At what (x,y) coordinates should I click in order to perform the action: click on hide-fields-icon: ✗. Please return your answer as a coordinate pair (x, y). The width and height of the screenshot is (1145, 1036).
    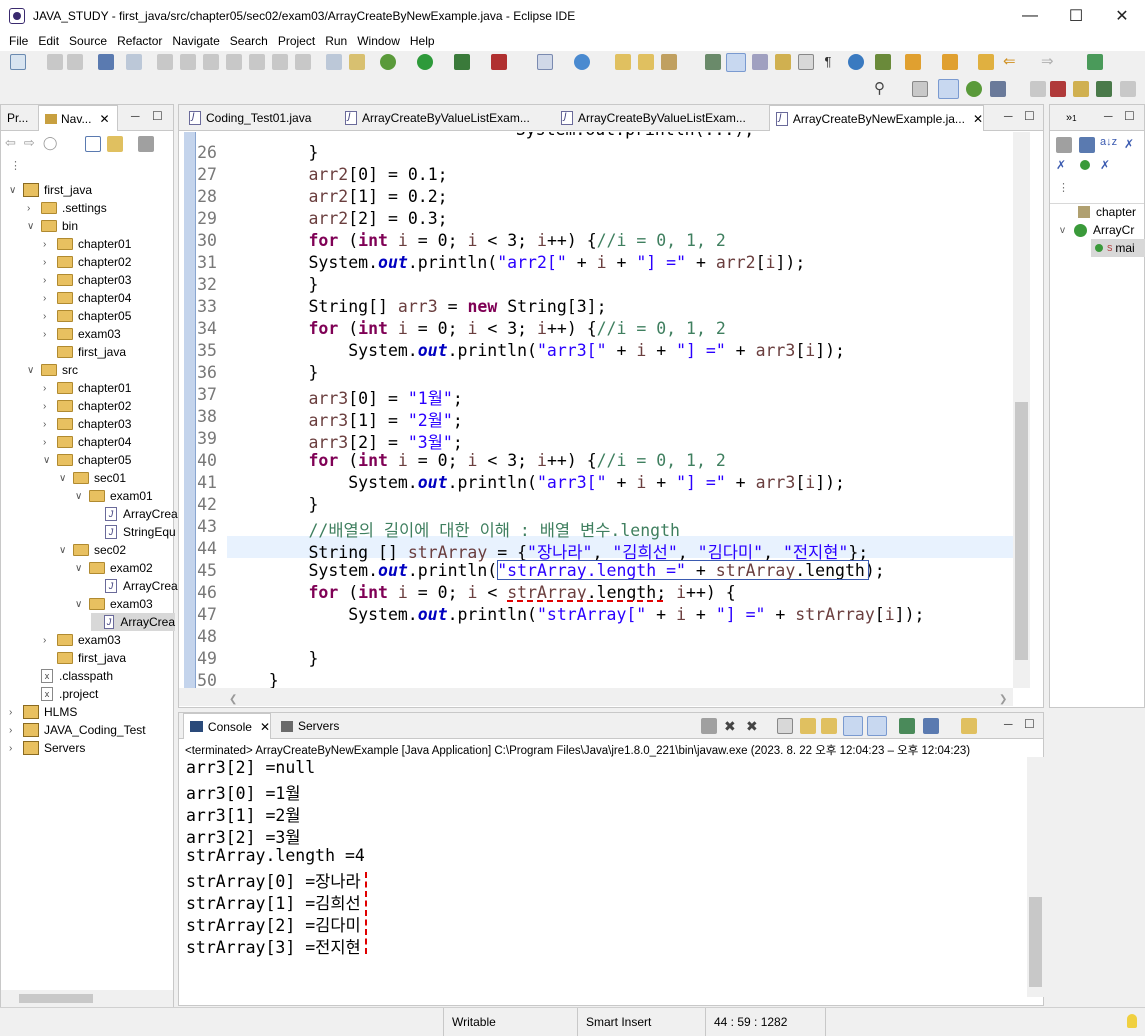
    Looking at the image, I should click on (1132, 145).